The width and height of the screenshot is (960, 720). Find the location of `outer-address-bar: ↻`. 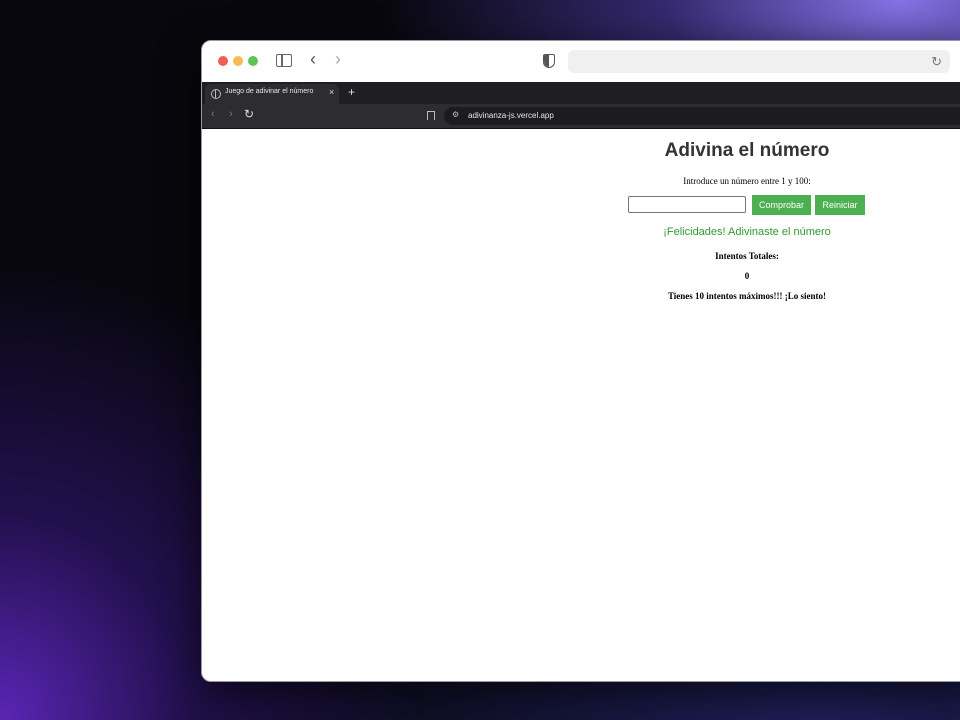

outer-address-bar: ↻ is located at coordinates (759, 61).